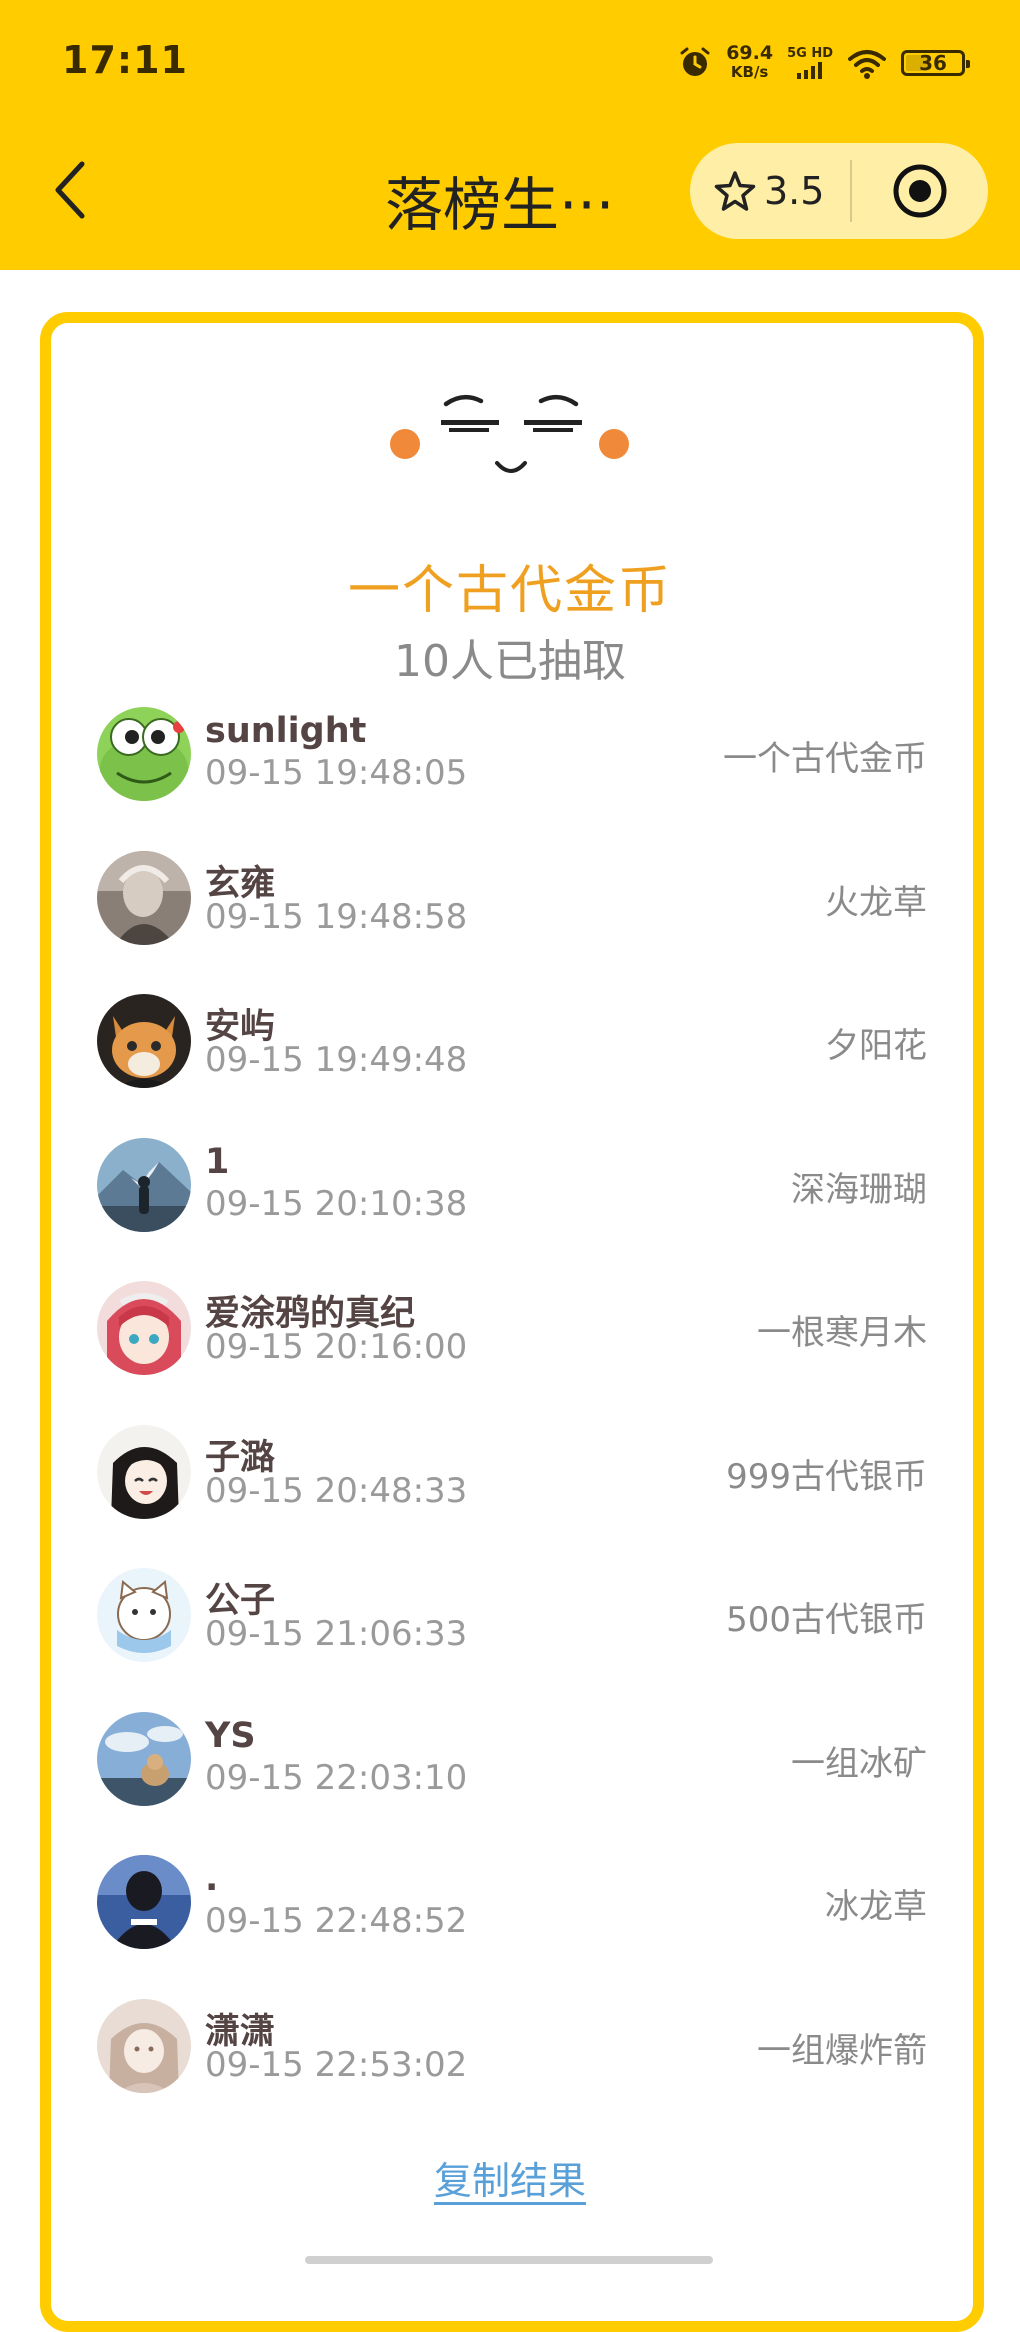 Image resolution: width=1020 pixels, height=2332 pixels. What do you see at coordinates (212, 1879) in the screenshot?
I see `entry-name: .` at bounding box center [212, 1879].